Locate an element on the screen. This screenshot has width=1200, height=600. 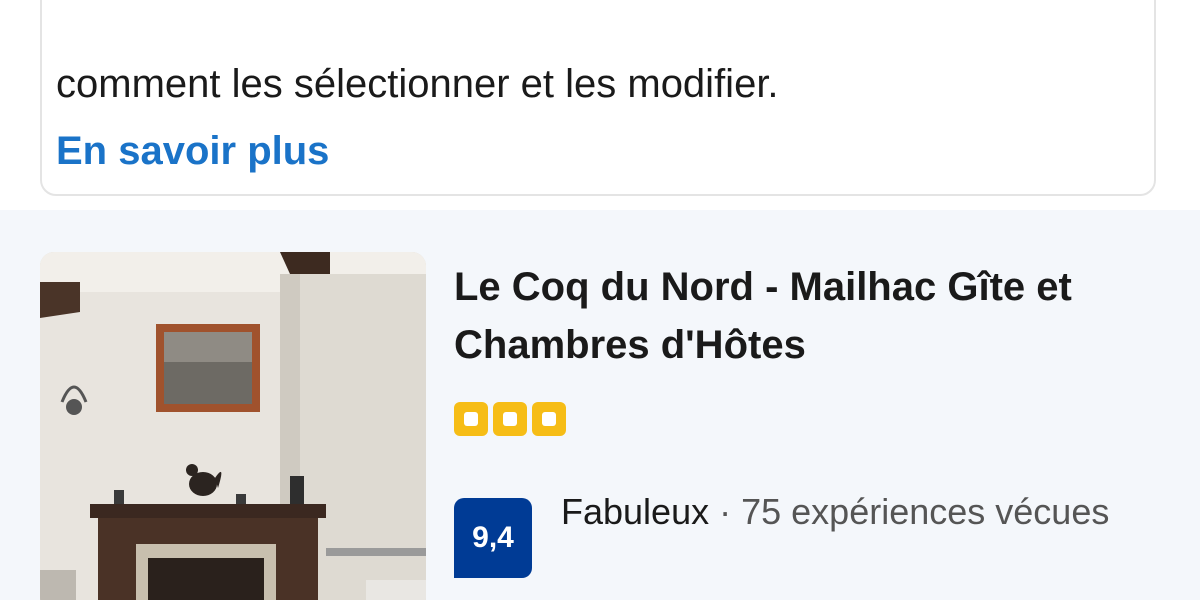
review-score-badge: 9,4 is located at coordinates (493, 538).